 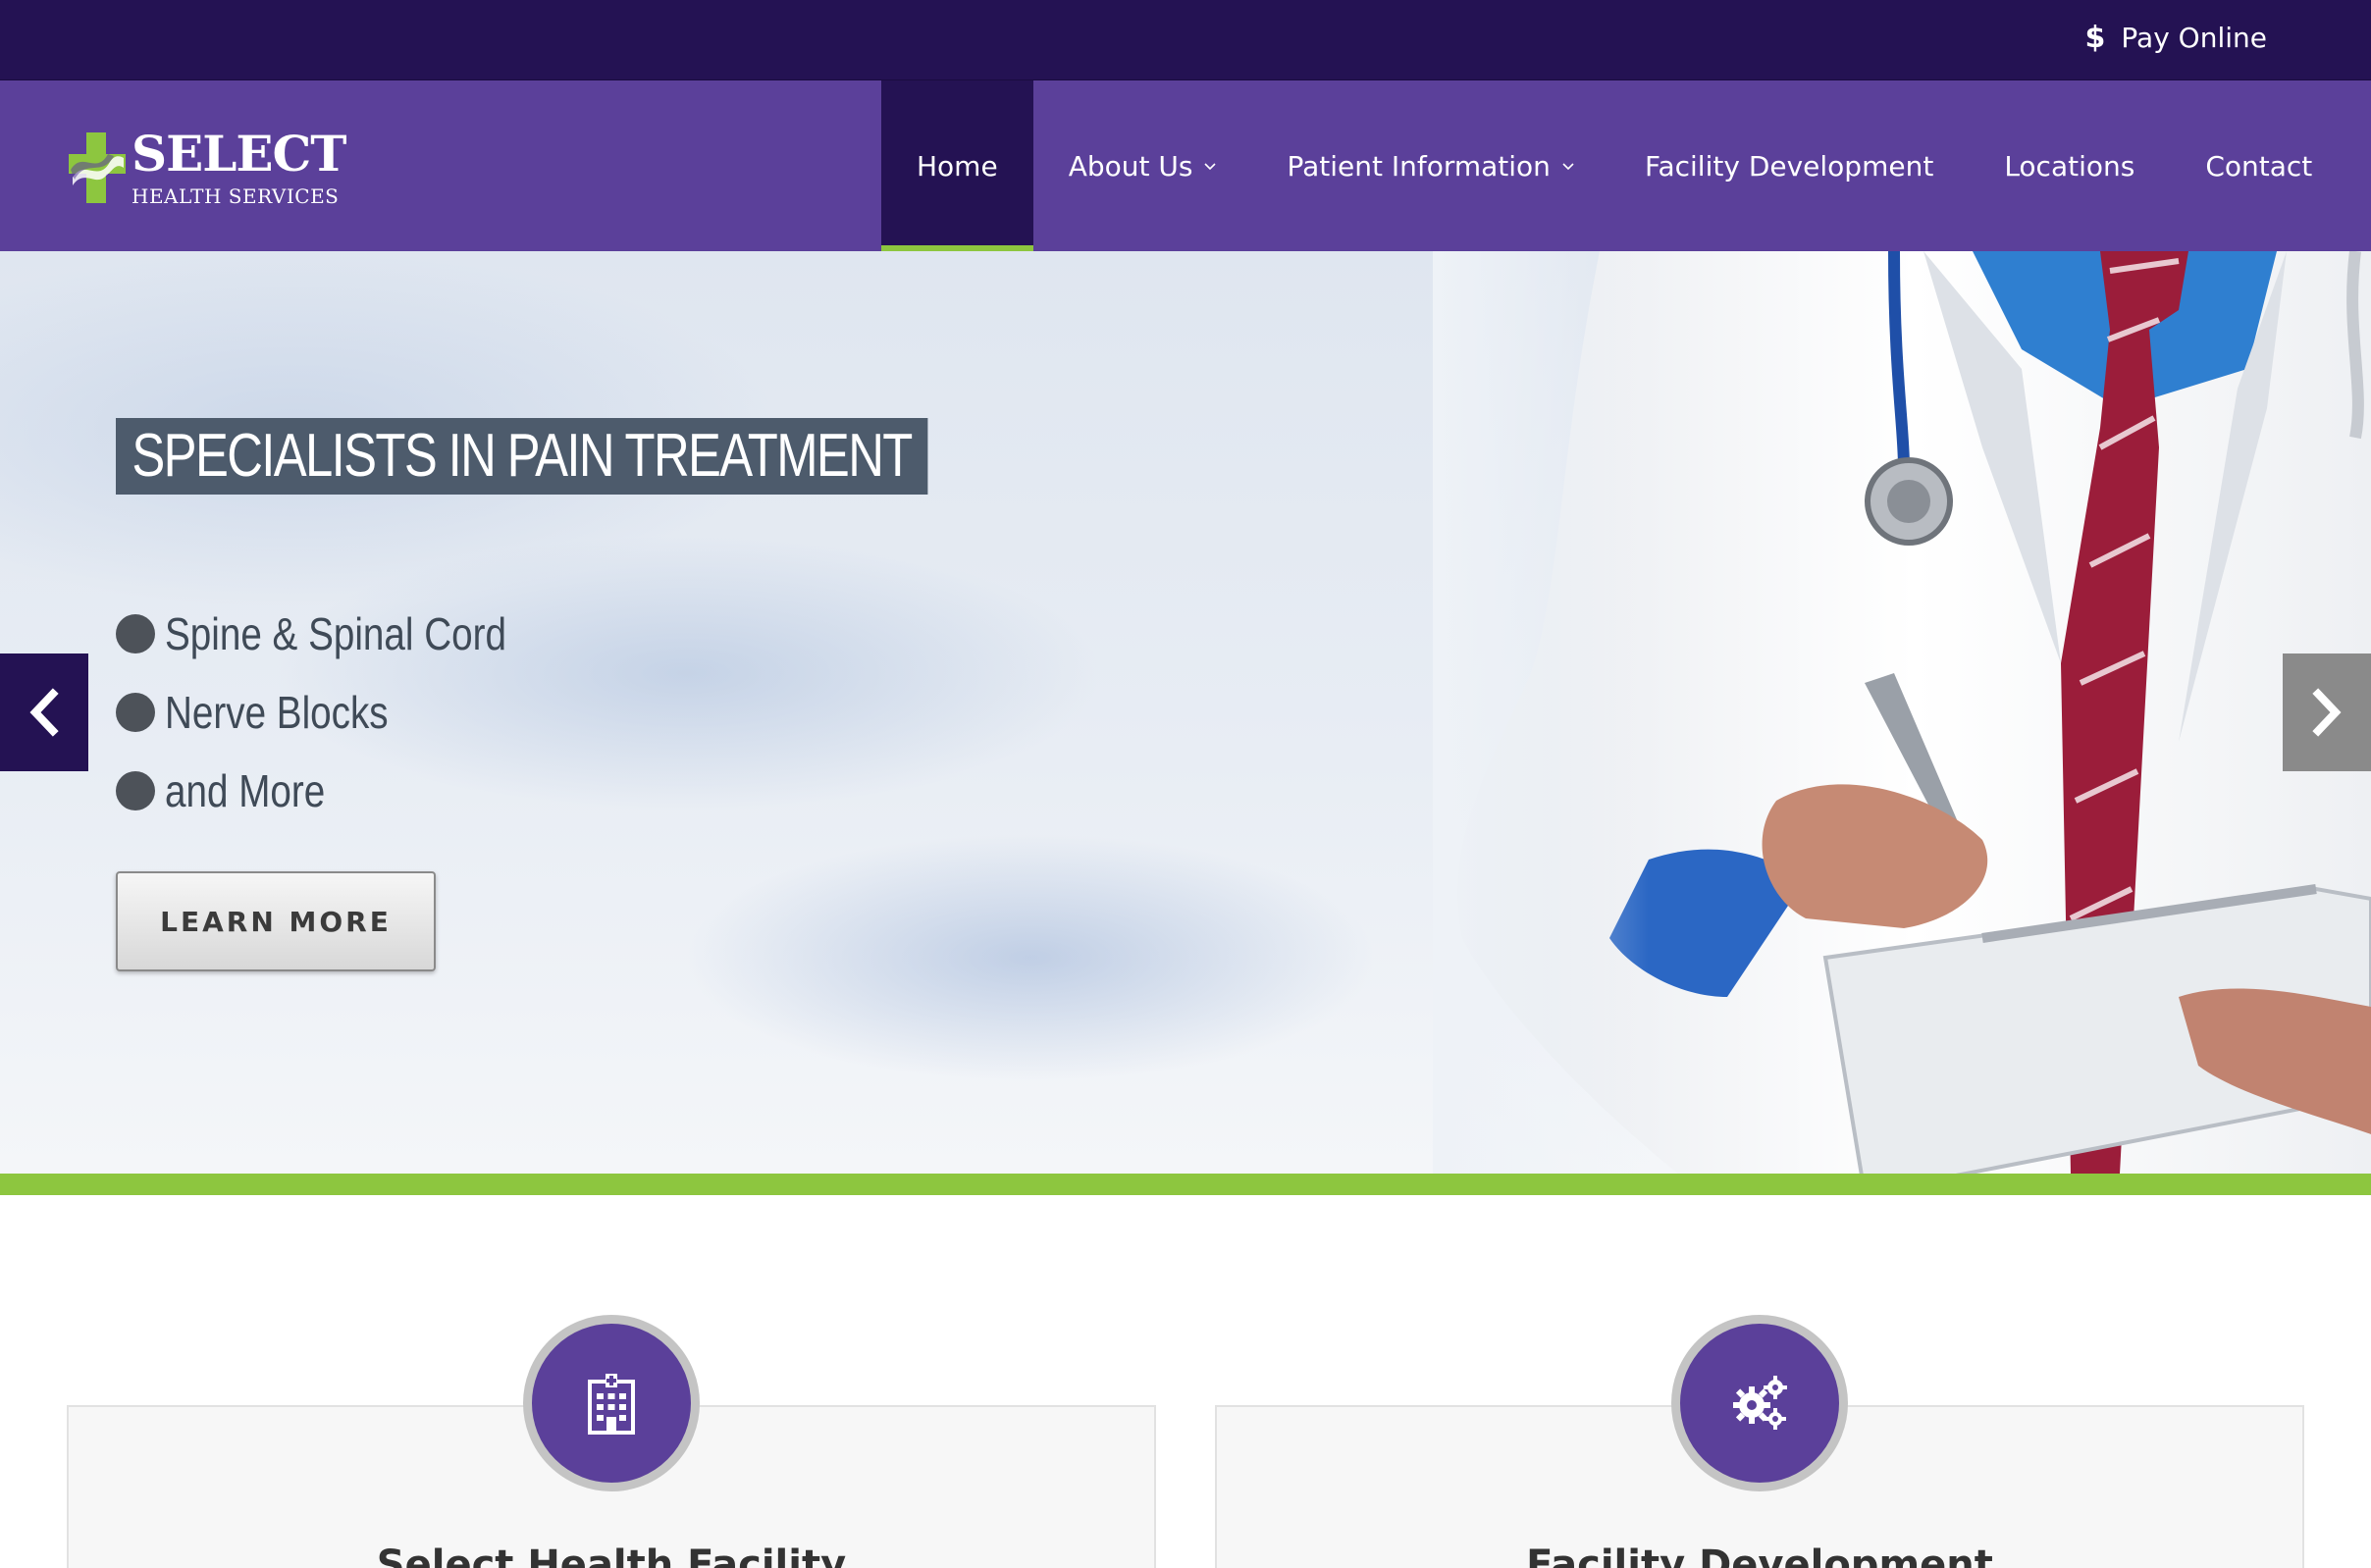 What do you see at coordinates (611, 1555) in the screenshot?
I see `card-title: Select Health Facility` at bounding box center [611, 1555].